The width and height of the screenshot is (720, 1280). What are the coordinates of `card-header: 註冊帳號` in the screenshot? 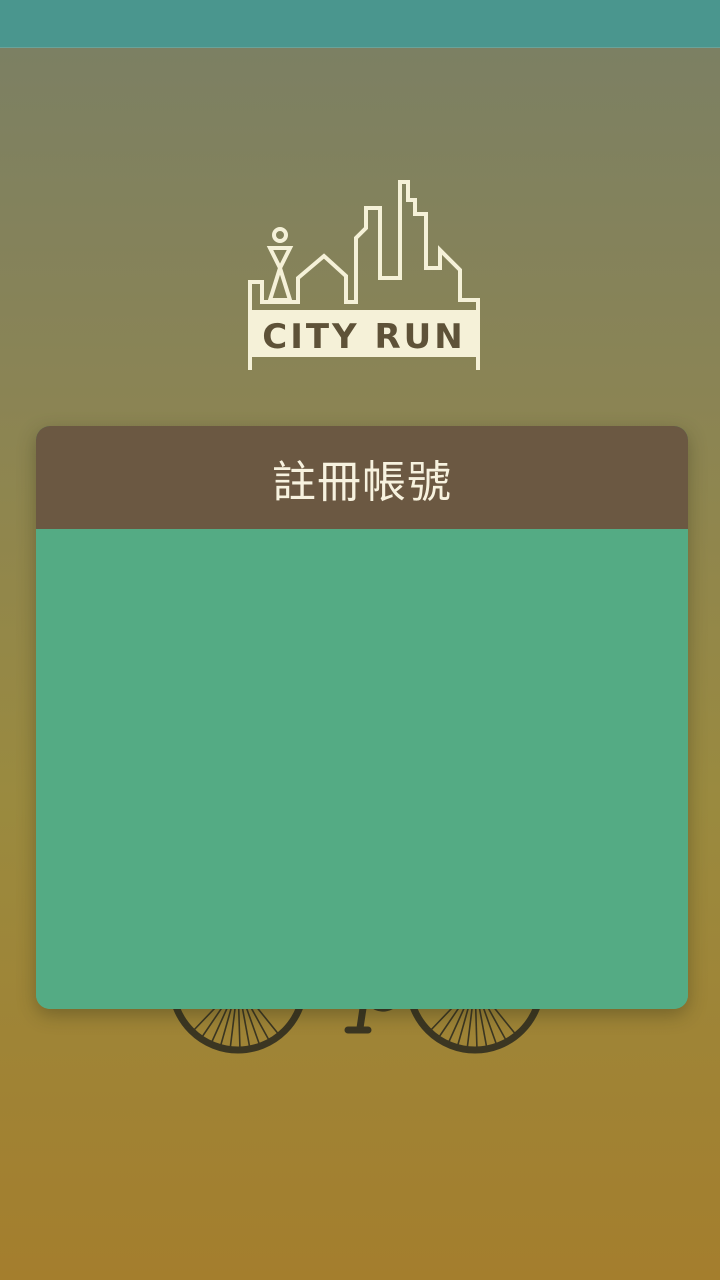 It's located at (362, 477).